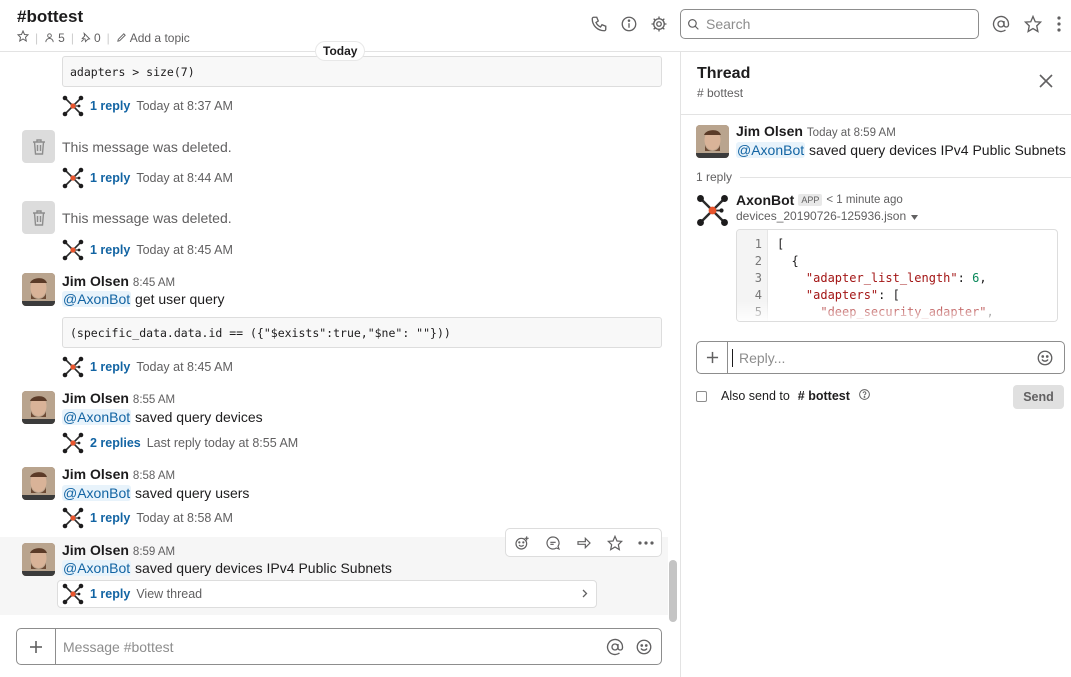  Describe the element at coordinates (629, 24) in the screenshot. I see `info-icon` at that location.